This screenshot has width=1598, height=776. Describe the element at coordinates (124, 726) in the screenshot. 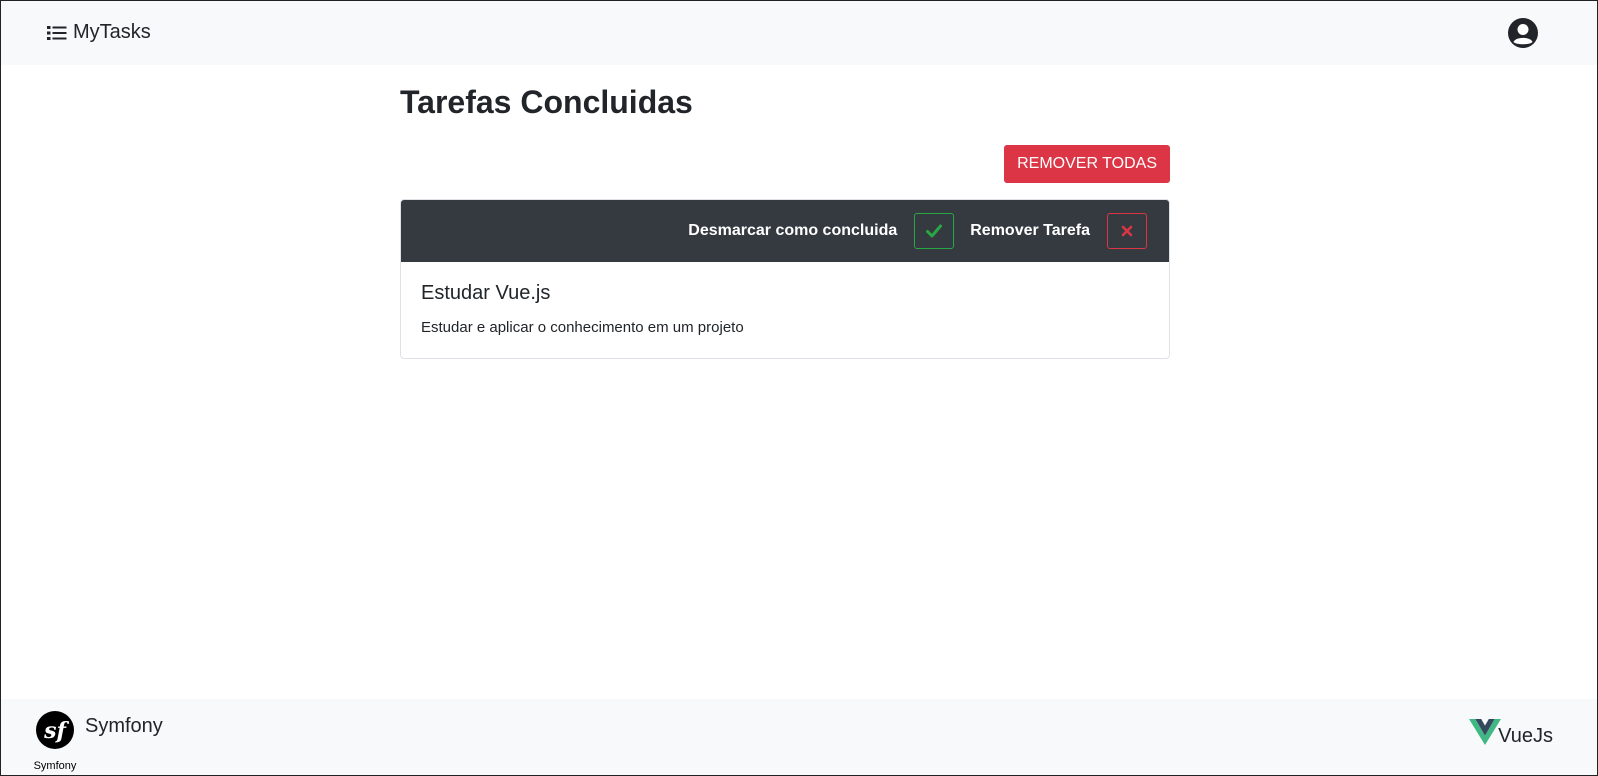

I see `symfony-label: Symfony` at that location.